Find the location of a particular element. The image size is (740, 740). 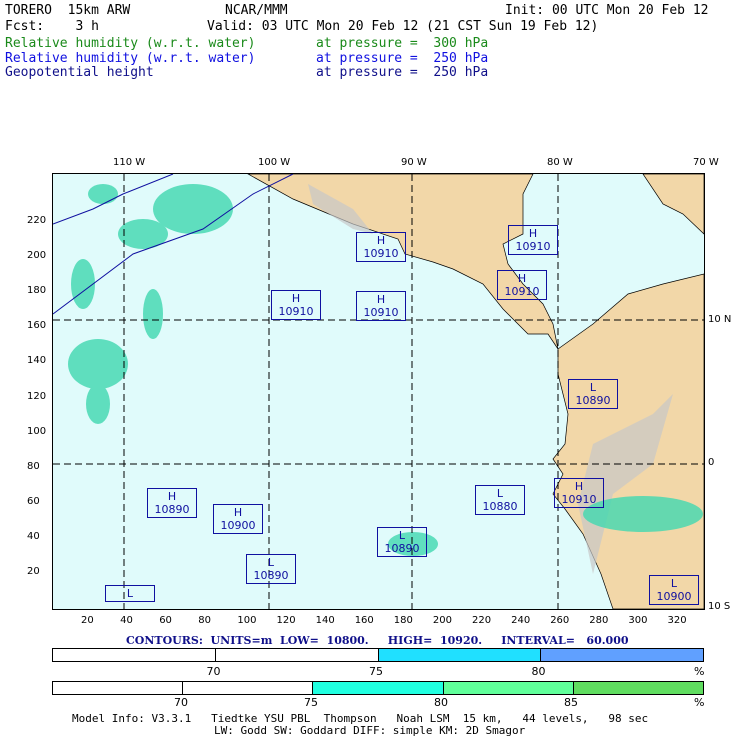

bottom-axis-label: 240 is located at coordinates (521, 620).